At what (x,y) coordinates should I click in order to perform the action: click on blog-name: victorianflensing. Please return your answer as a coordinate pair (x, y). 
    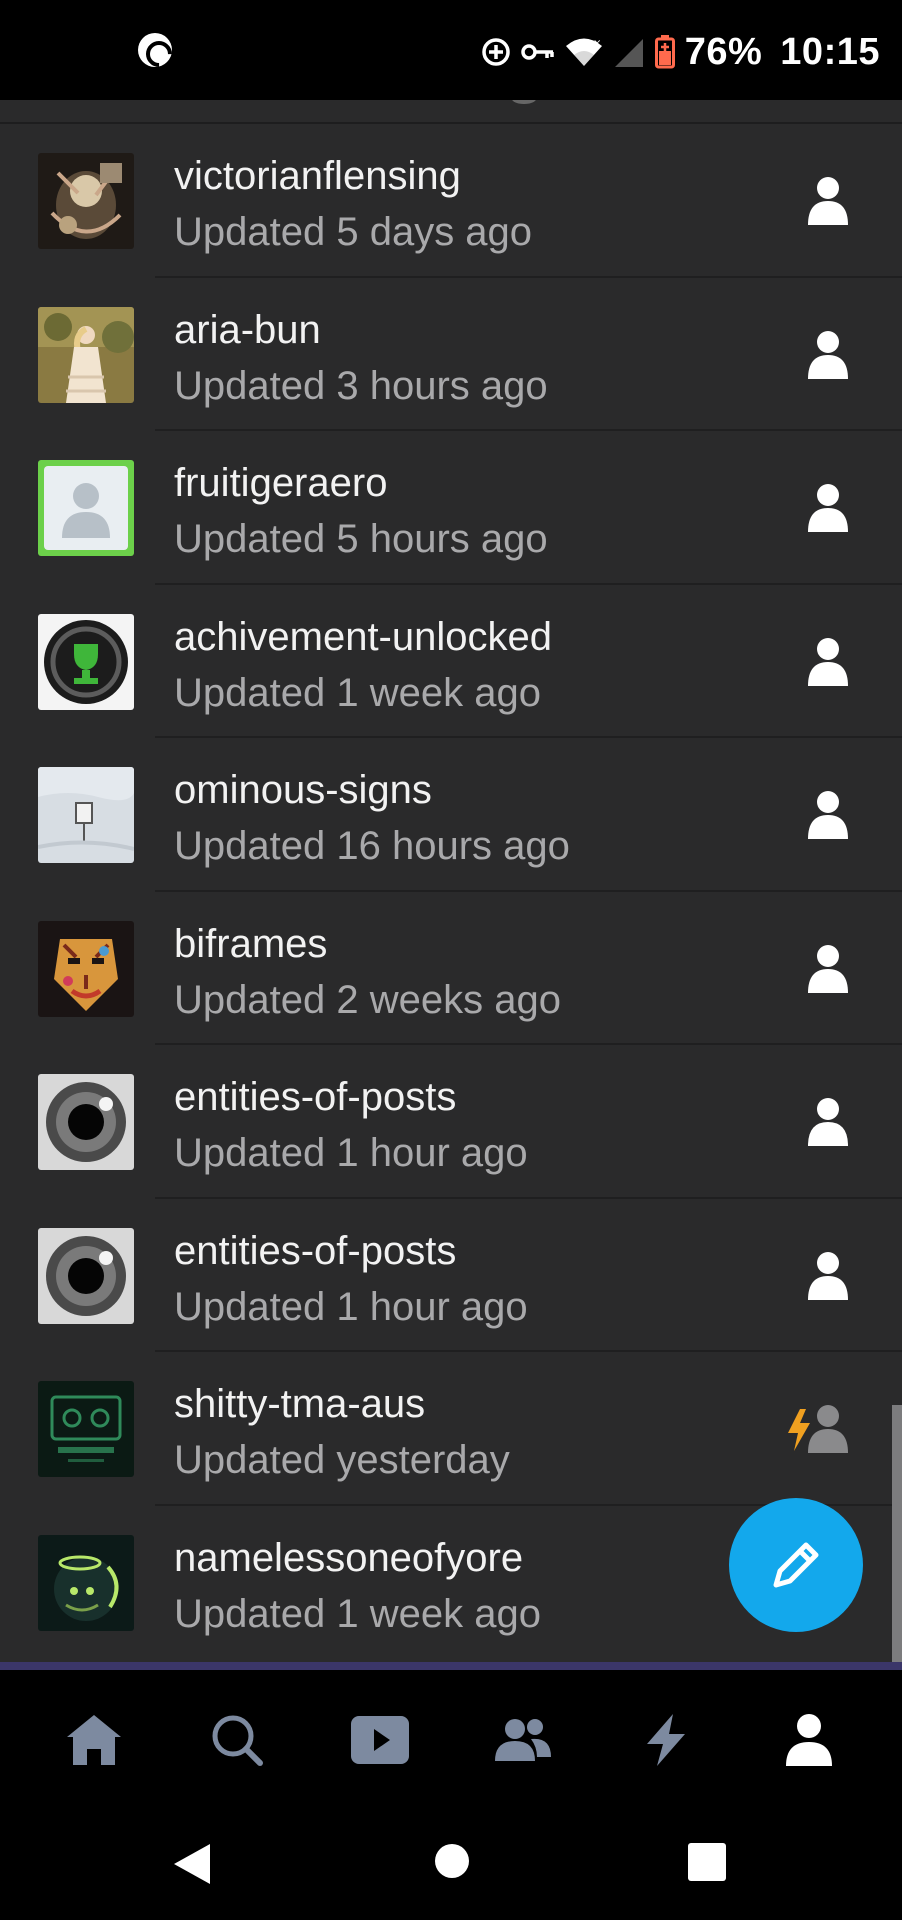
    Looking at the image, I should click on (317, 176).